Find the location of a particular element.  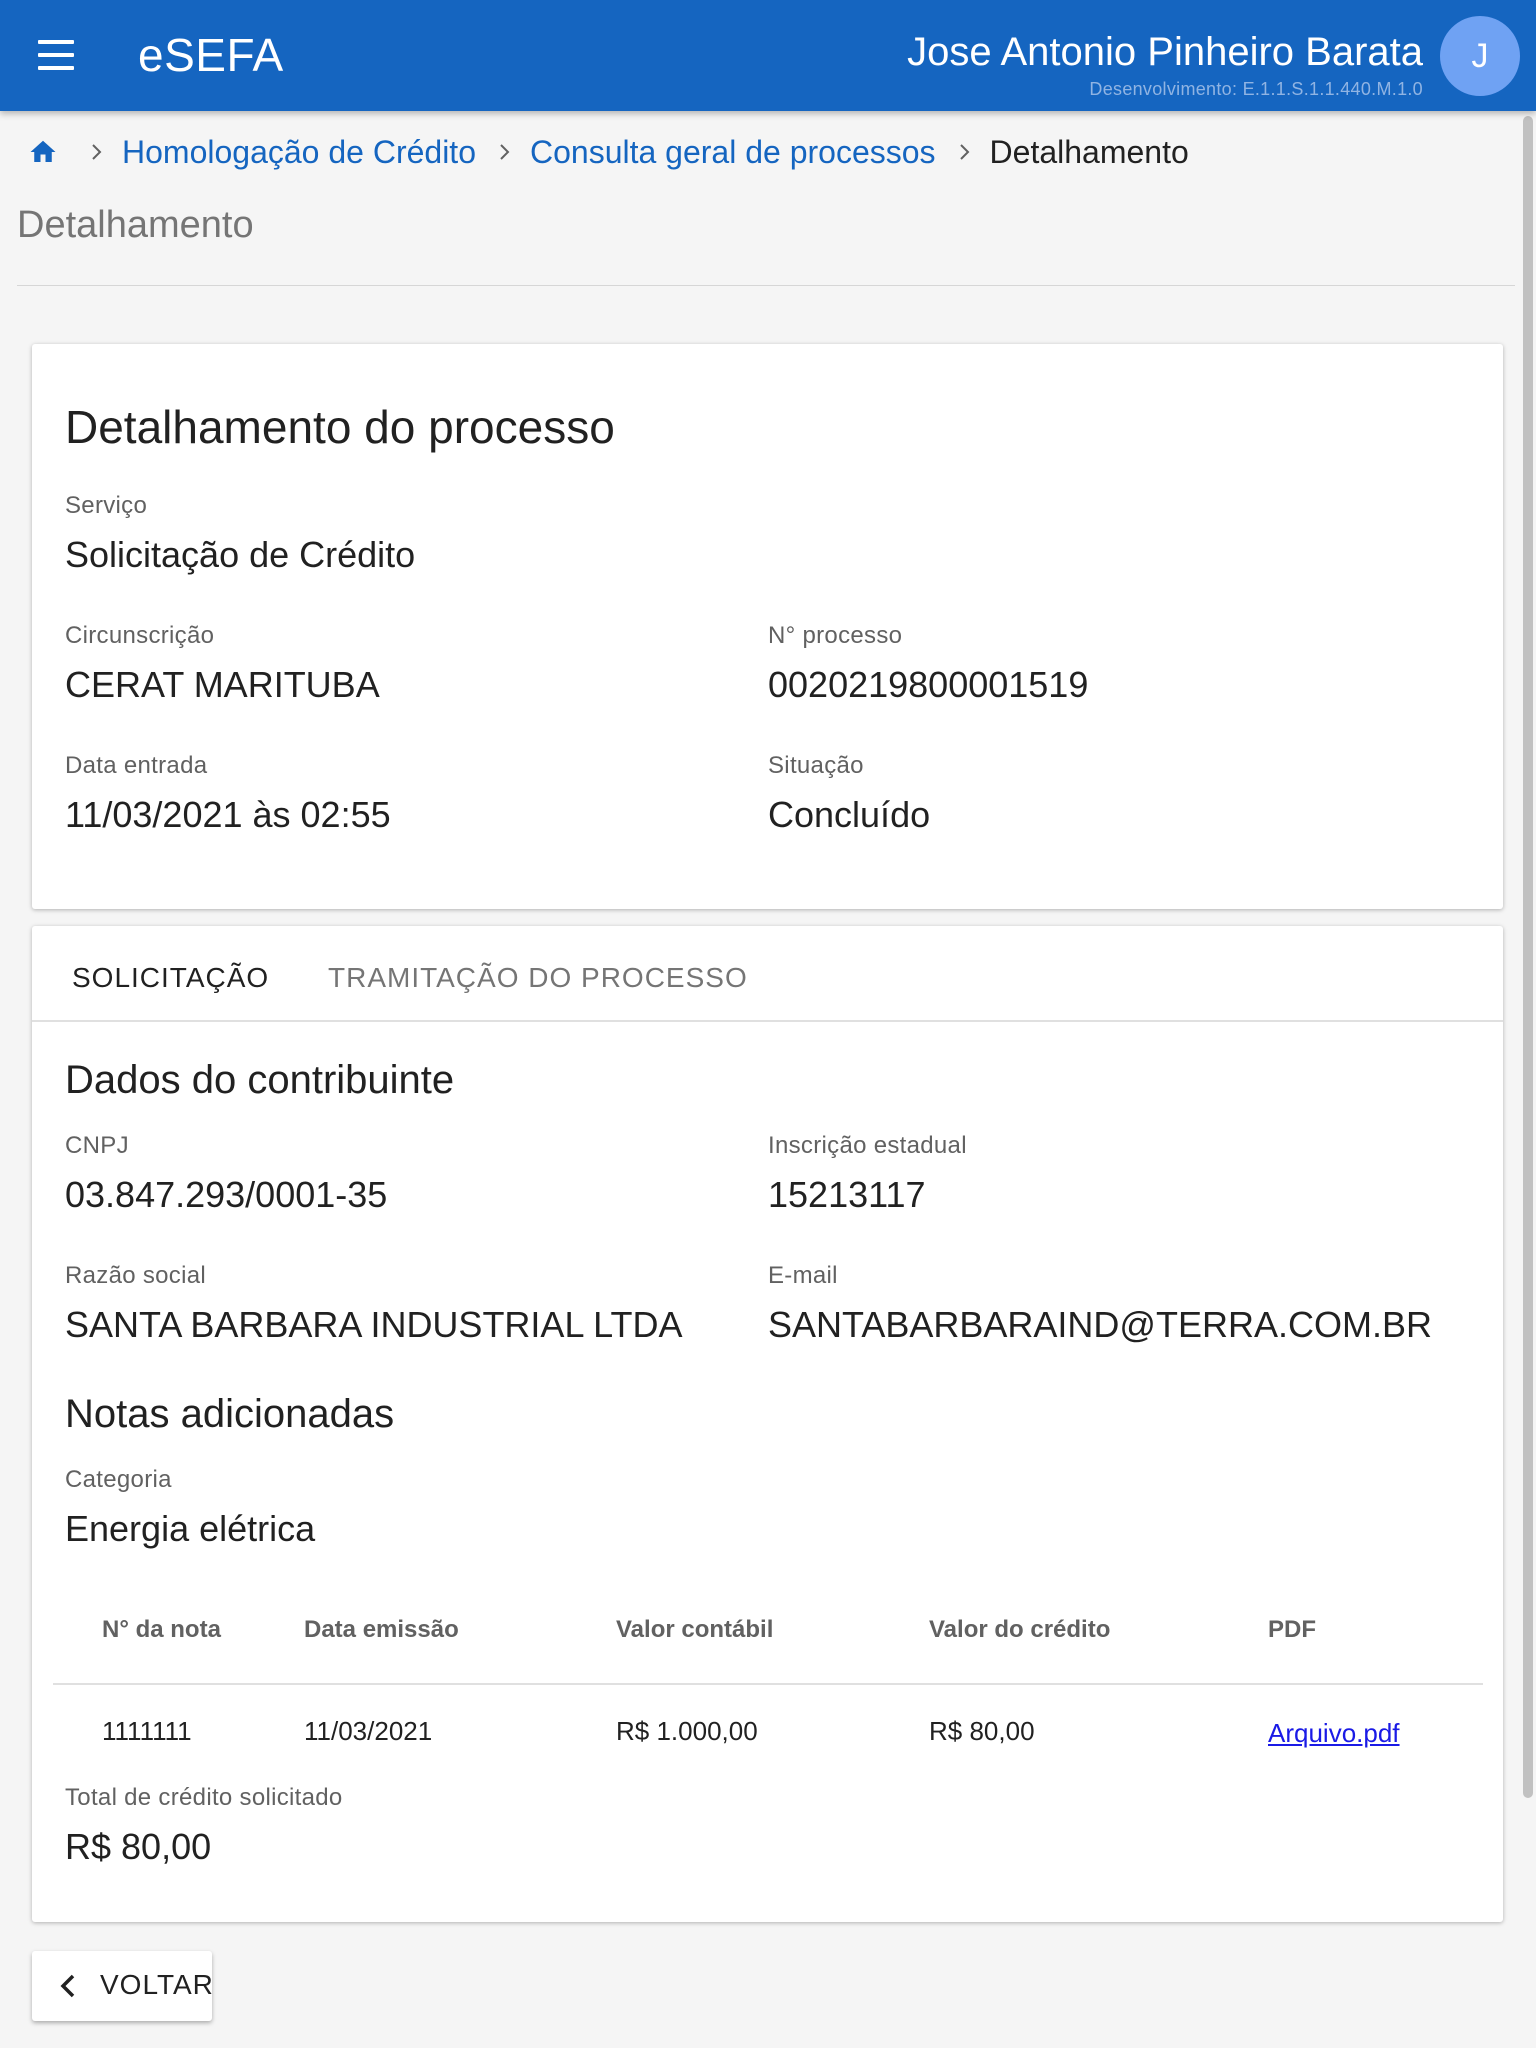

total-credito-value: R$ 80,00 is located at coordinates (138, 1846).